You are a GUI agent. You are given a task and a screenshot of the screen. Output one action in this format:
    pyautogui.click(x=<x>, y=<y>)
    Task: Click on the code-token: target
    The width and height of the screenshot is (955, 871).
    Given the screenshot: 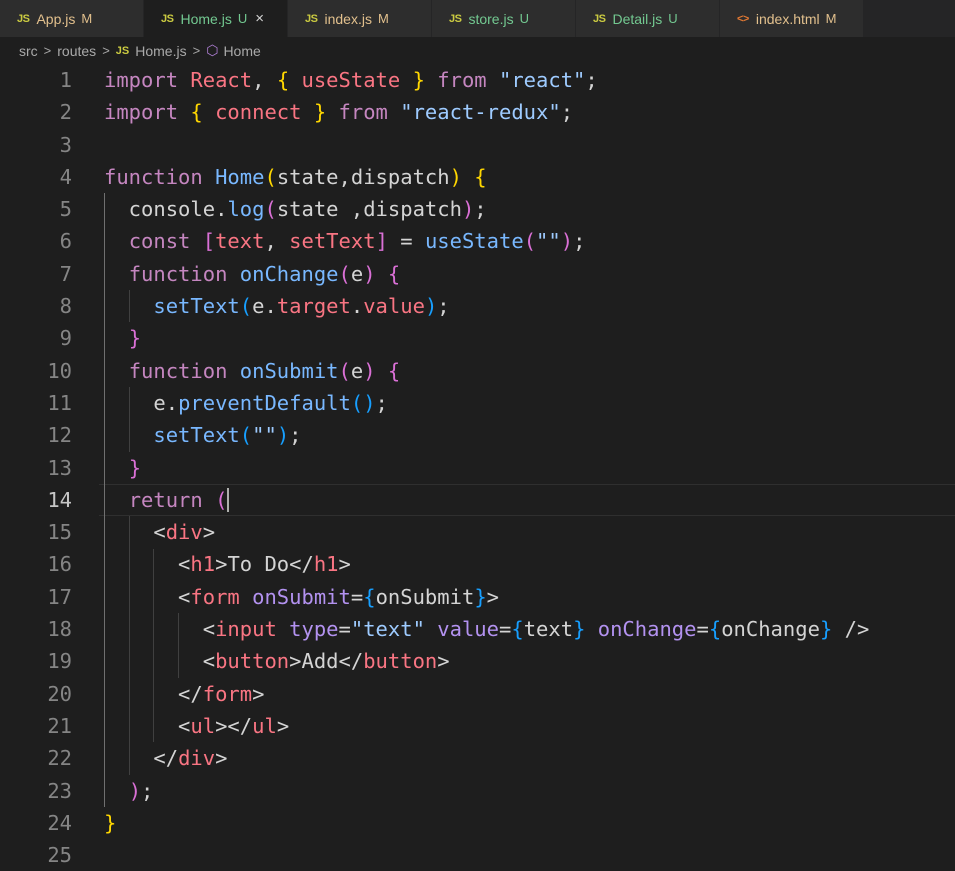 What is the action you would take?
    pyautogui.click(x=313, y=306)
    